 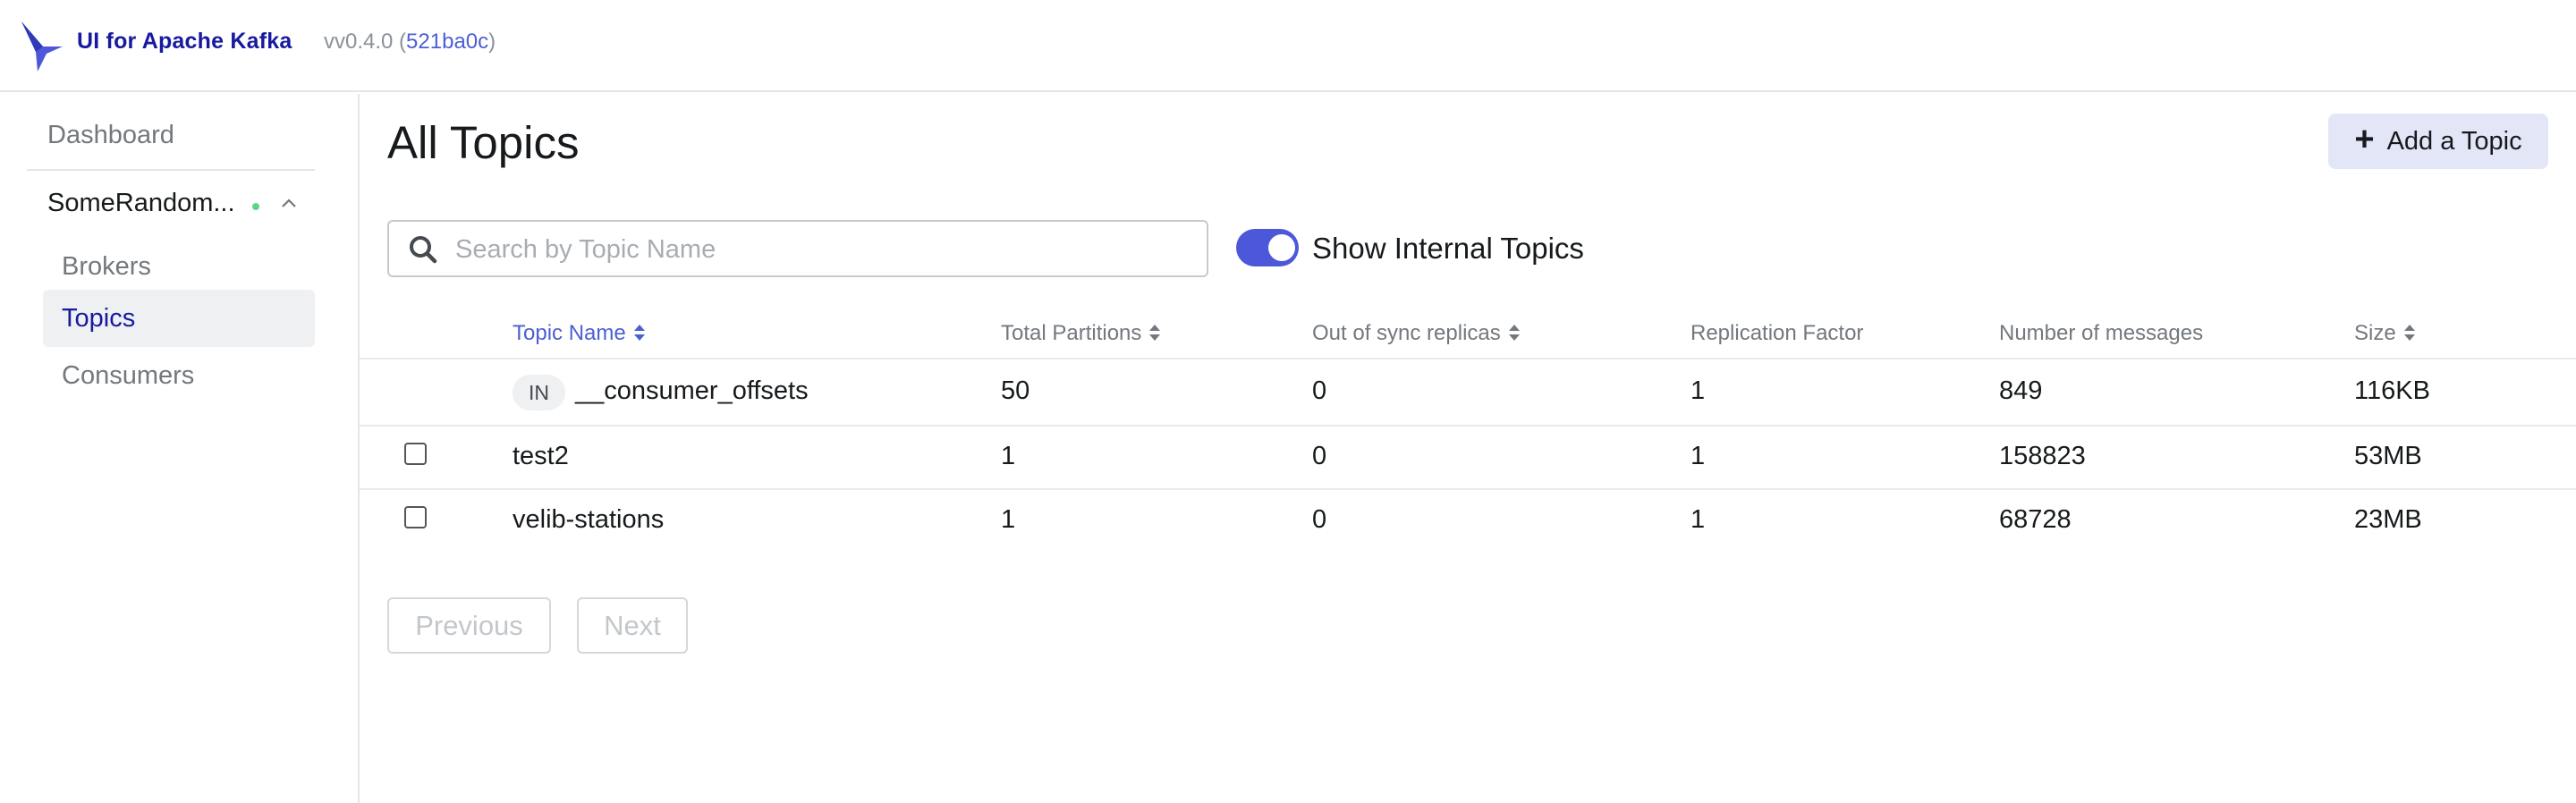 I want to click on topic-size: 23MB, so click(x=2388, y=519).